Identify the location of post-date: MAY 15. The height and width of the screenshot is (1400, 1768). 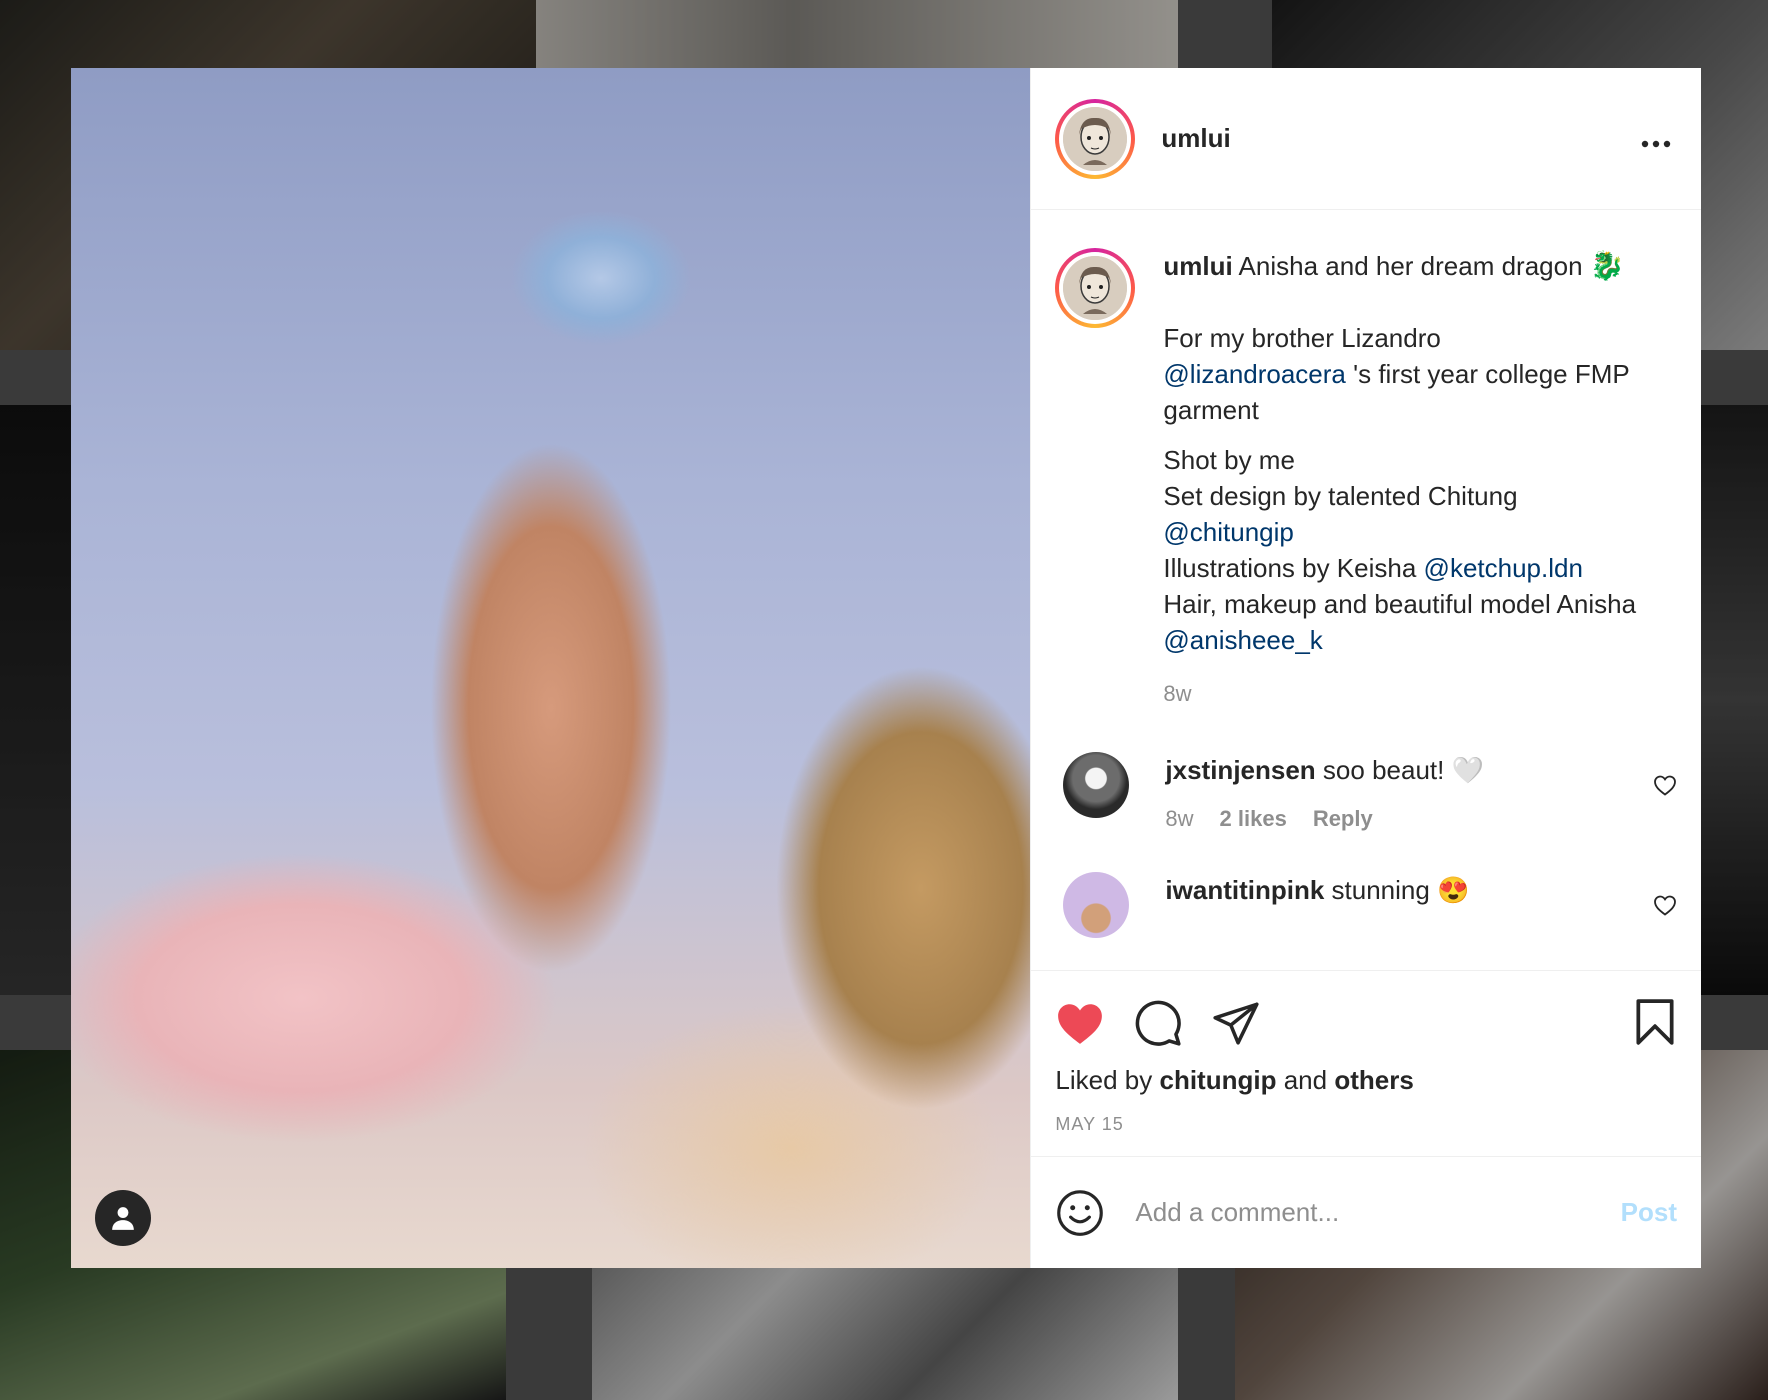
(1366, 1124).